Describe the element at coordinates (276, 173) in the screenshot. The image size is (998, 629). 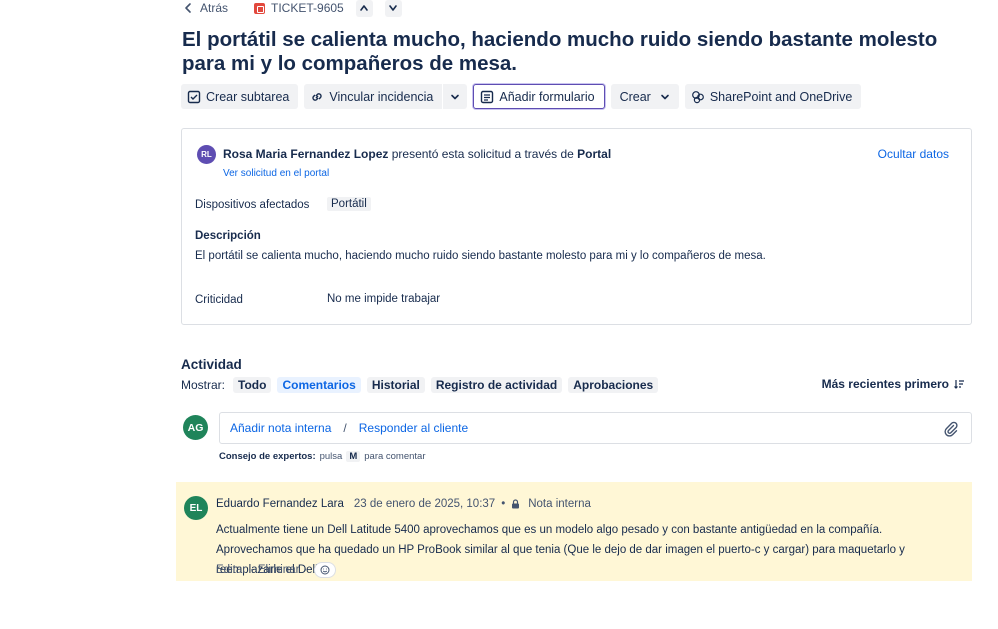
I see `view-request-link: Ver solicitud en el portal` at that location.